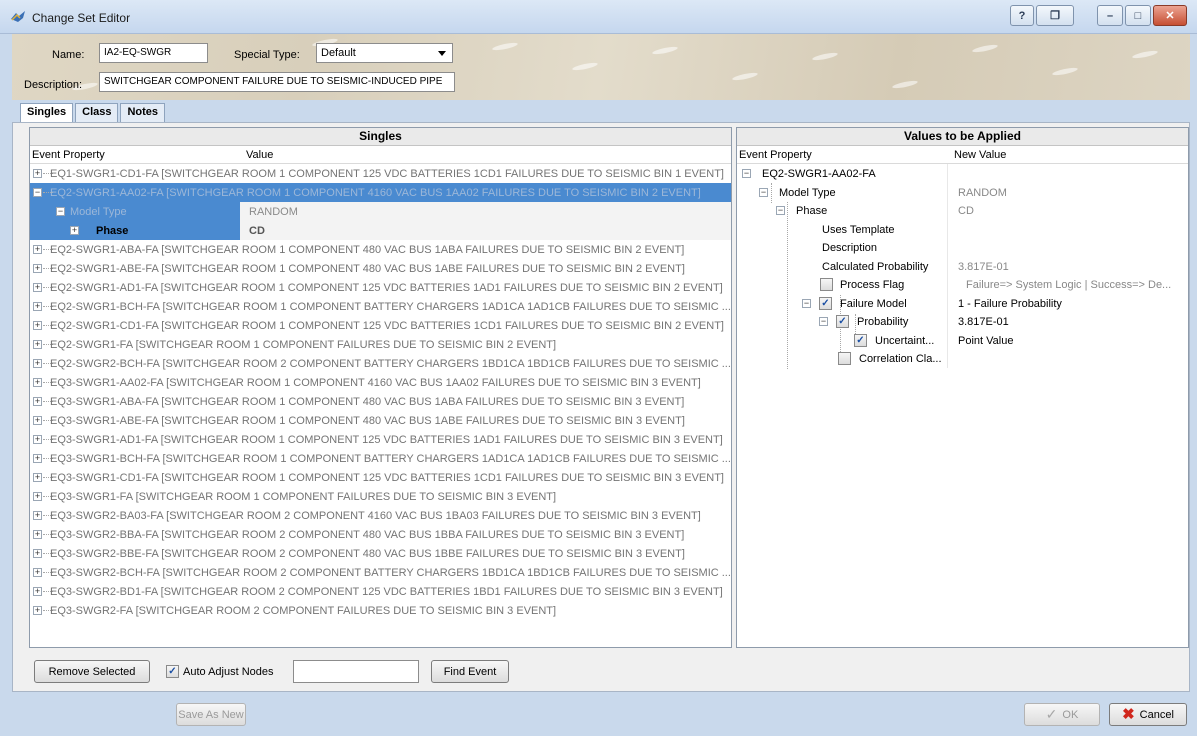 This screenshot has height=736, width=1197. I want to click on restore-icon: ❐, so click(1055, 16).